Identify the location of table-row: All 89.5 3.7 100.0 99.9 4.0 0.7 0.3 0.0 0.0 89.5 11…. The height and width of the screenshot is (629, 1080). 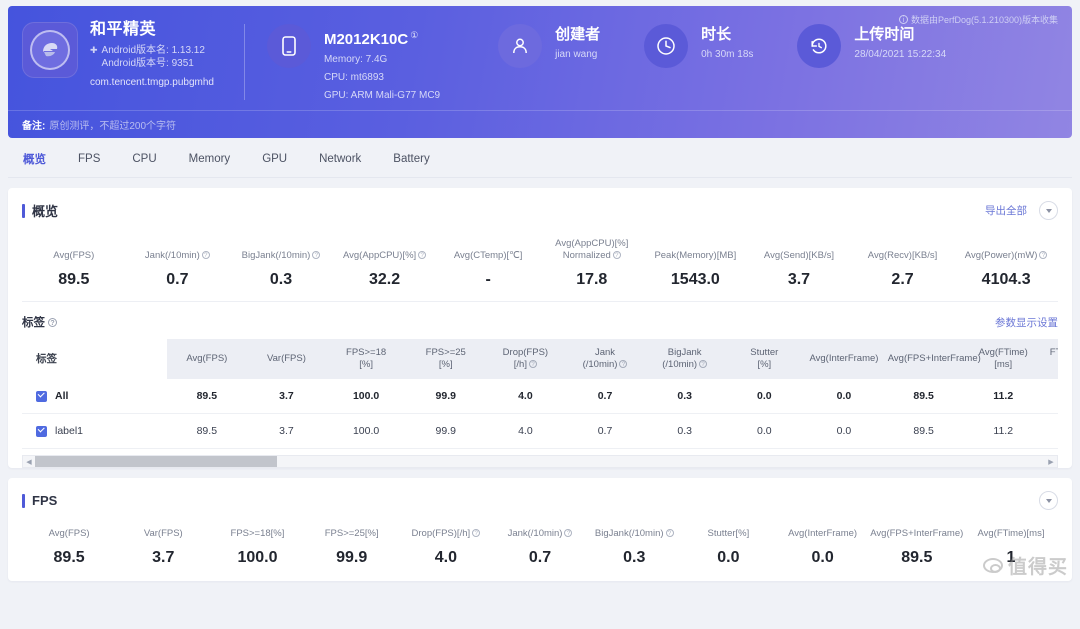
(540, 396).